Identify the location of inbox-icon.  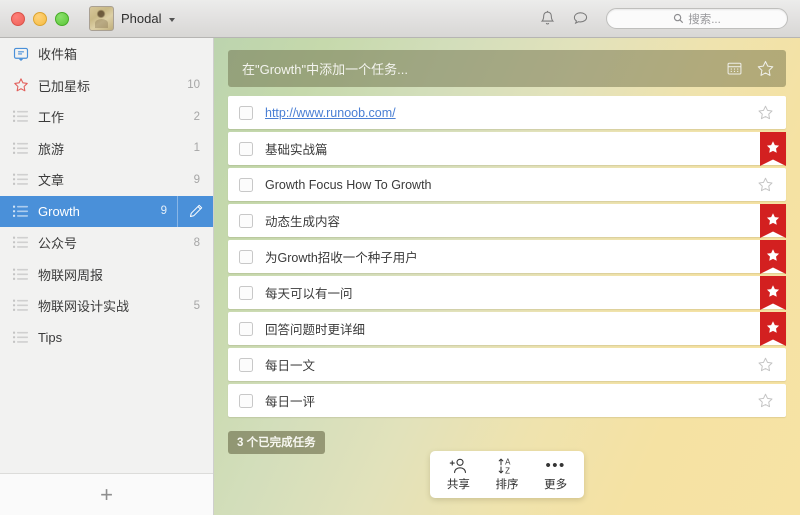
(20, 53).